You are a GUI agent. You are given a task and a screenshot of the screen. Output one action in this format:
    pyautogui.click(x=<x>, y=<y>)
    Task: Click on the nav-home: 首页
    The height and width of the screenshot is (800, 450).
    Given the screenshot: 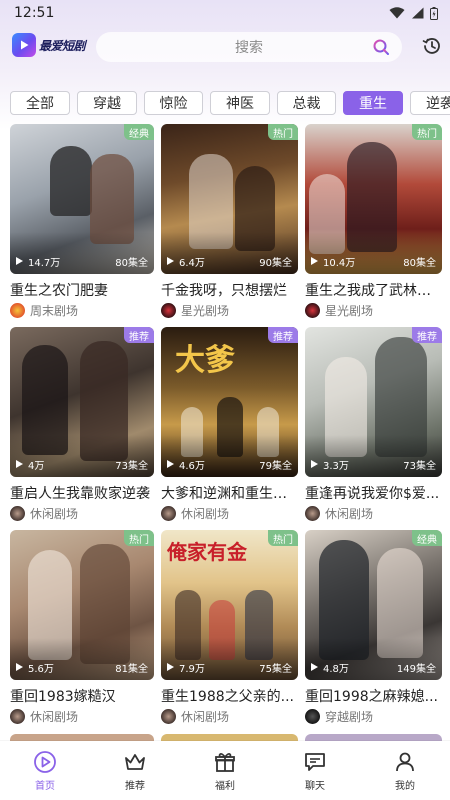 What is the action you would take?
    pyautogui.click(x=45, y=770)
    